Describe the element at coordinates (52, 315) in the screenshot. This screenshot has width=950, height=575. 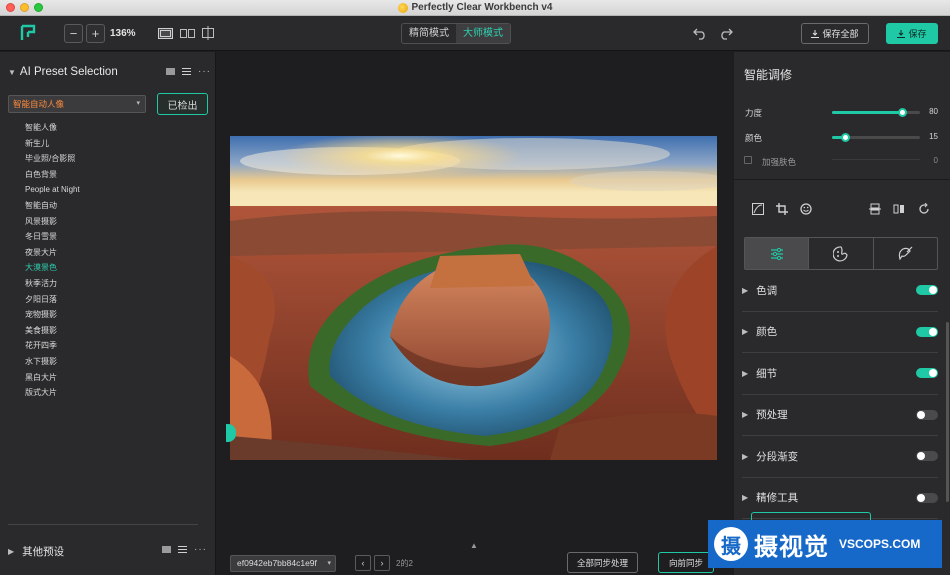
I see `preset-item: 宠物摄影` at that location.